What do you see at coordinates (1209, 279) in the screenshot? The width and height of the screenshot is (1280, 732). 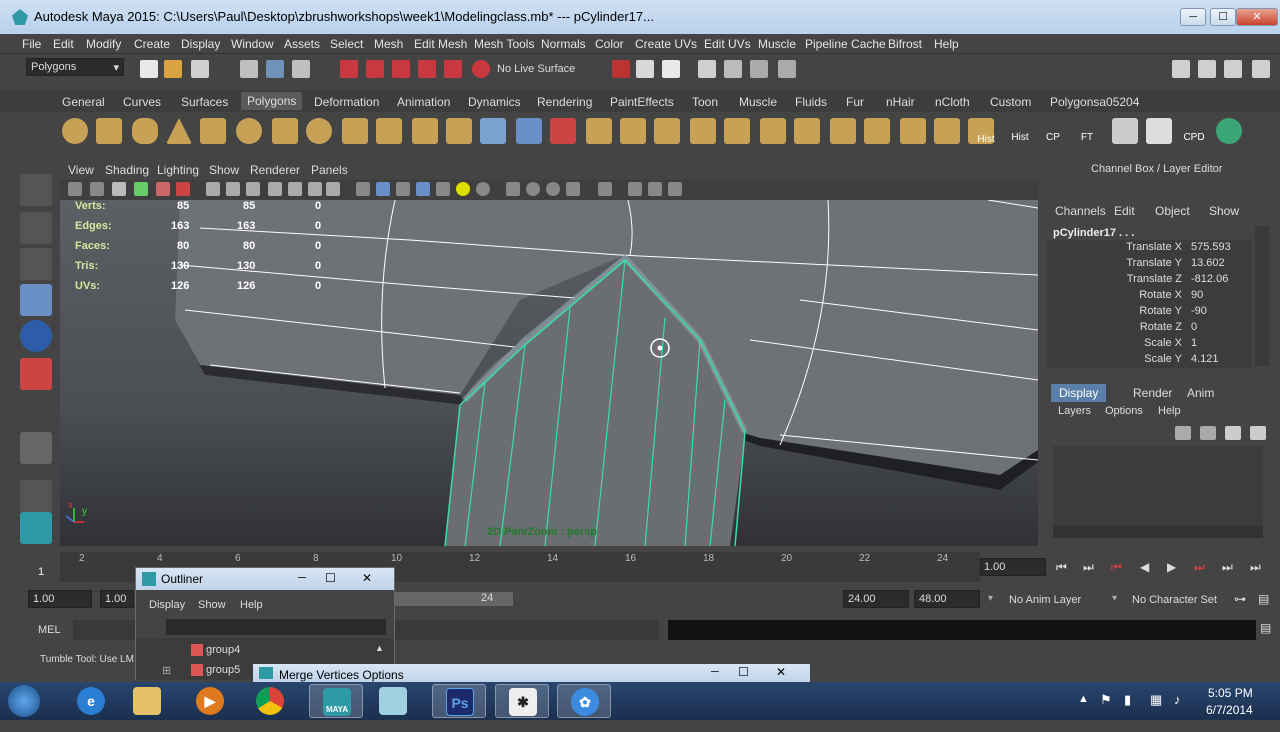 I see `attr-value: -812.06` at bounding box center [1209, 279].